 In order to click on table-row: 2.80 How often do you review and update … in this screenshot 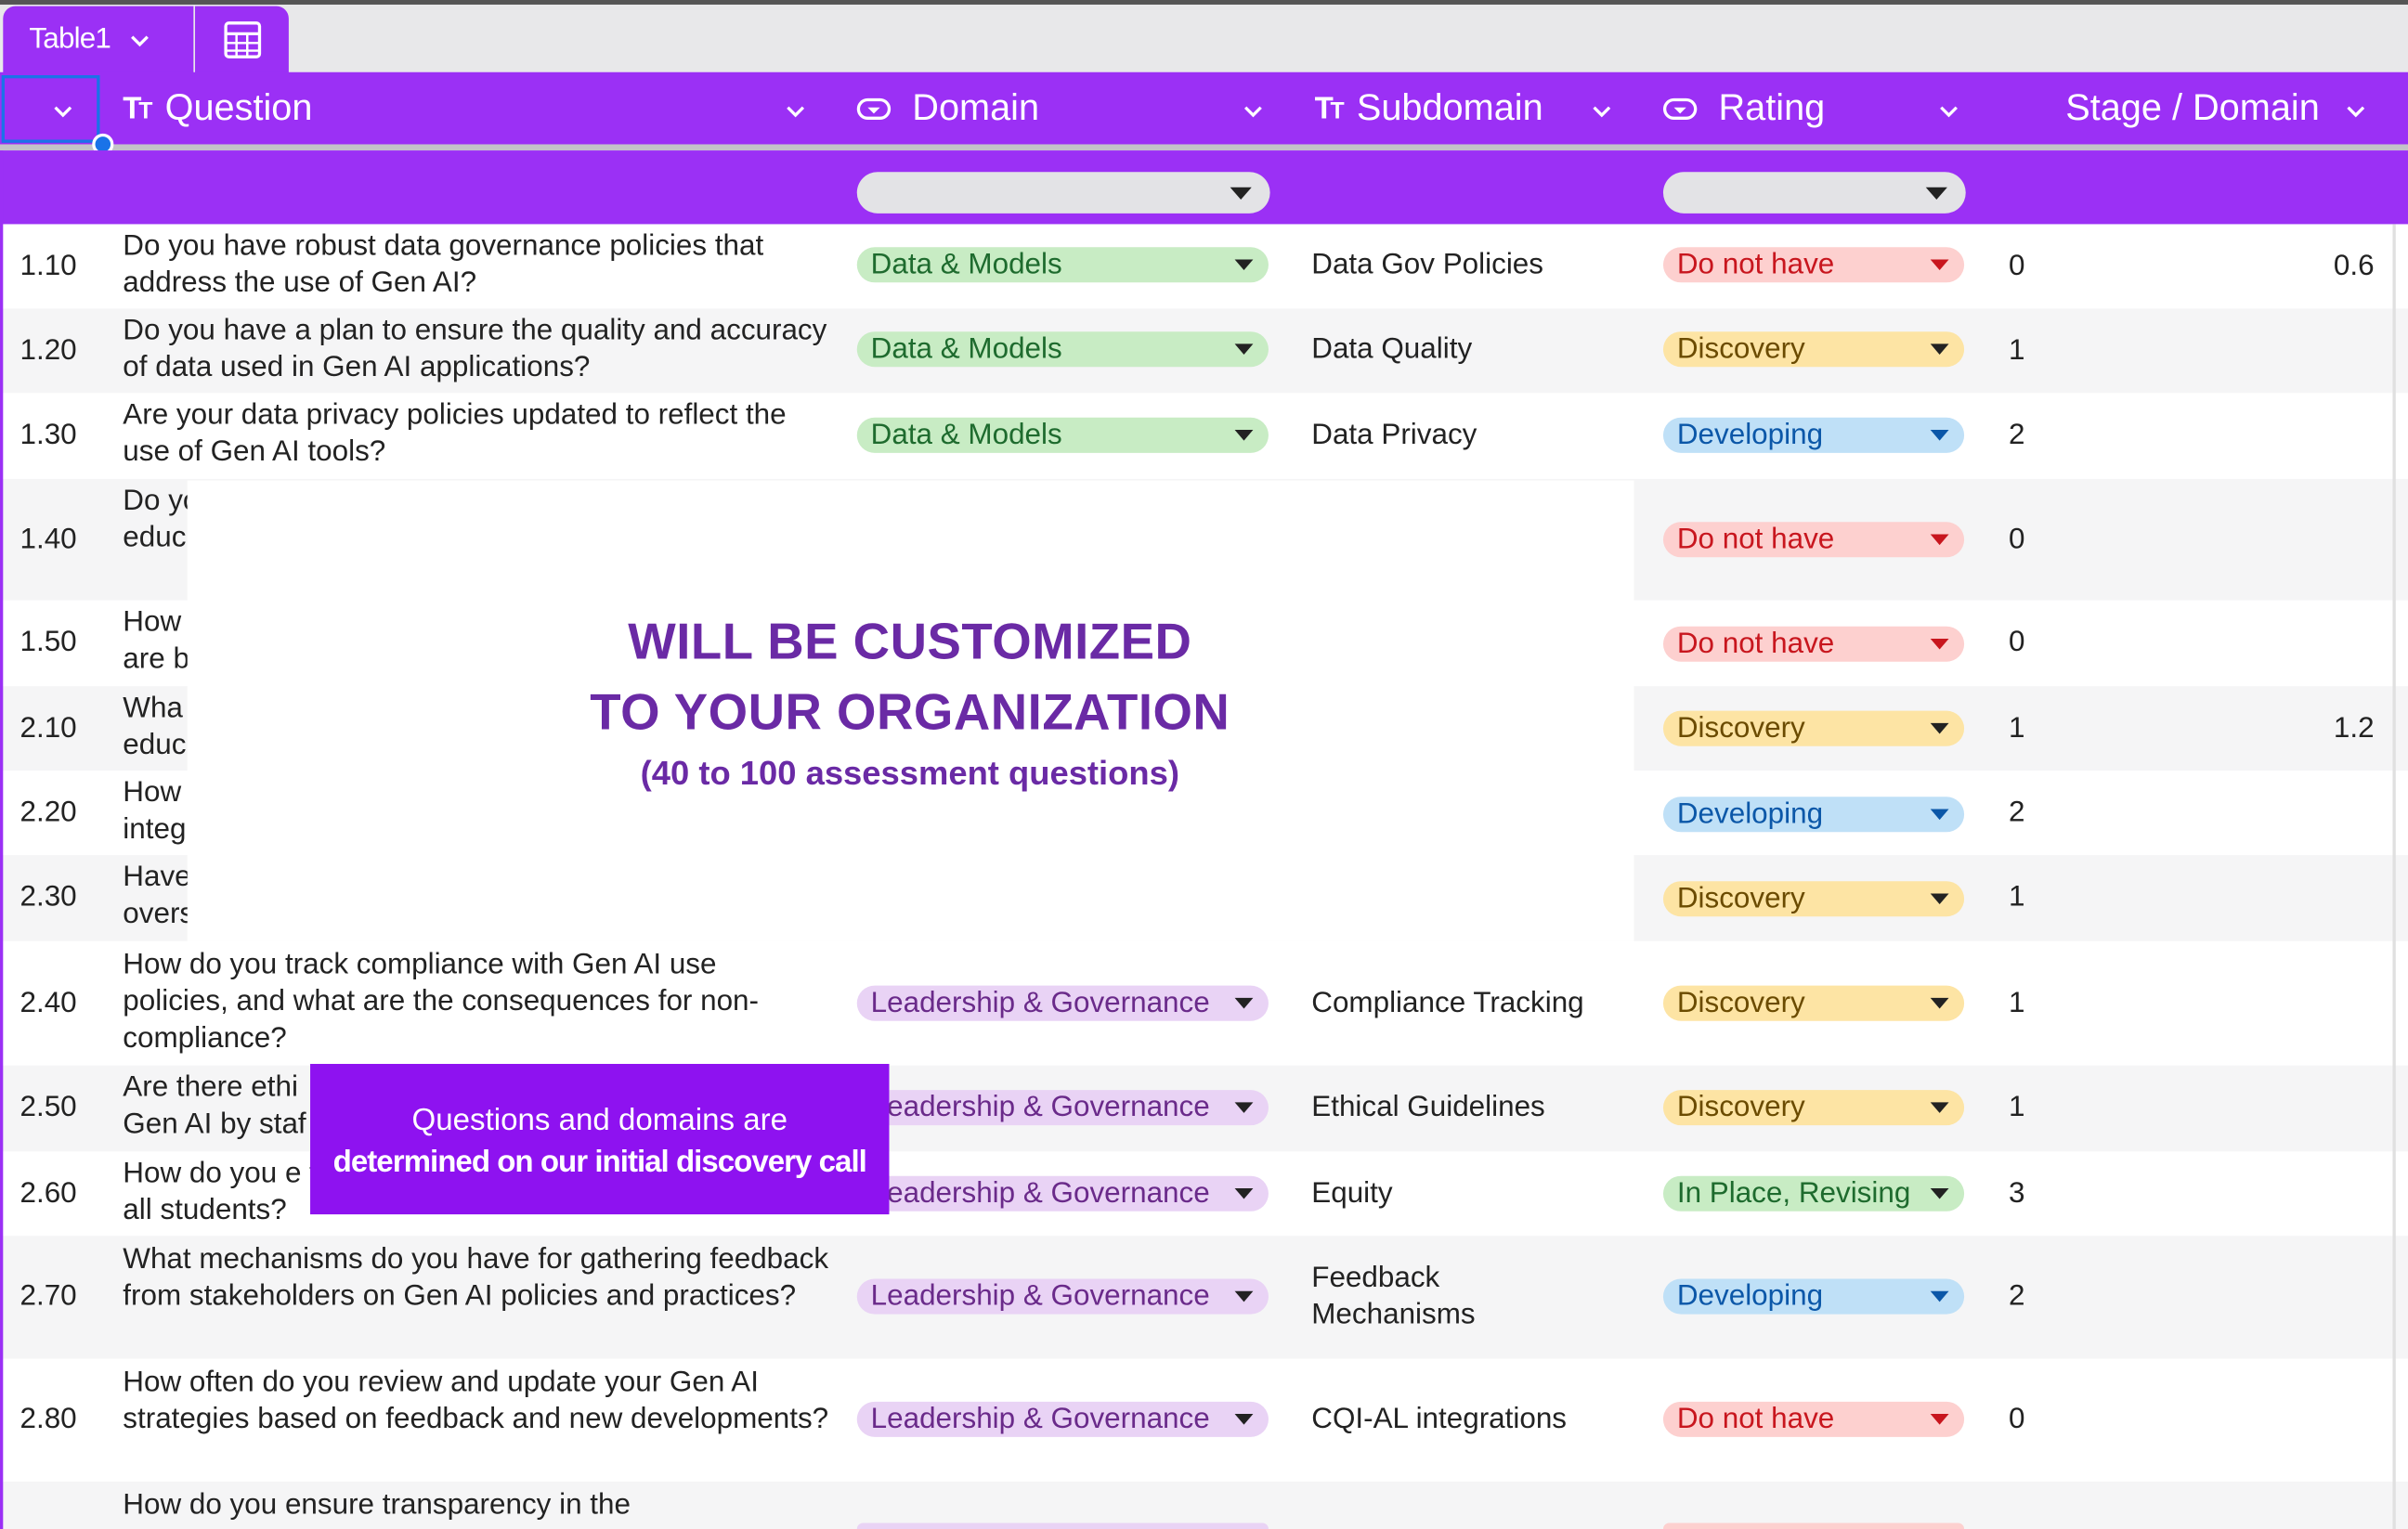, I will do `click(1204, 1421)`.